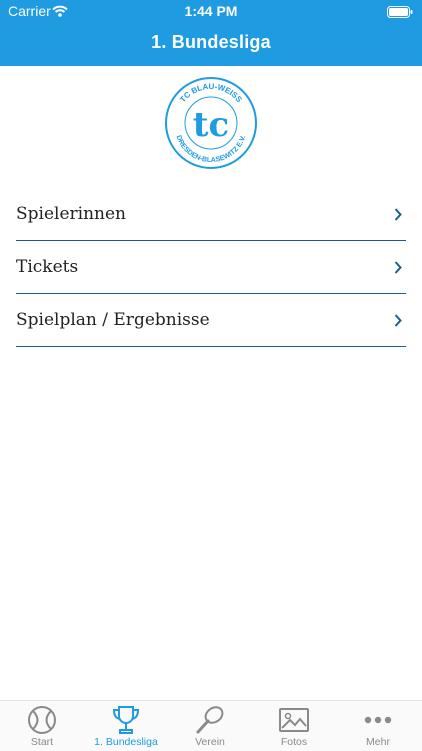 The image size is (422, 751). I want to click on status-bar: Carrier 1:44 PM, so click(211, 11).